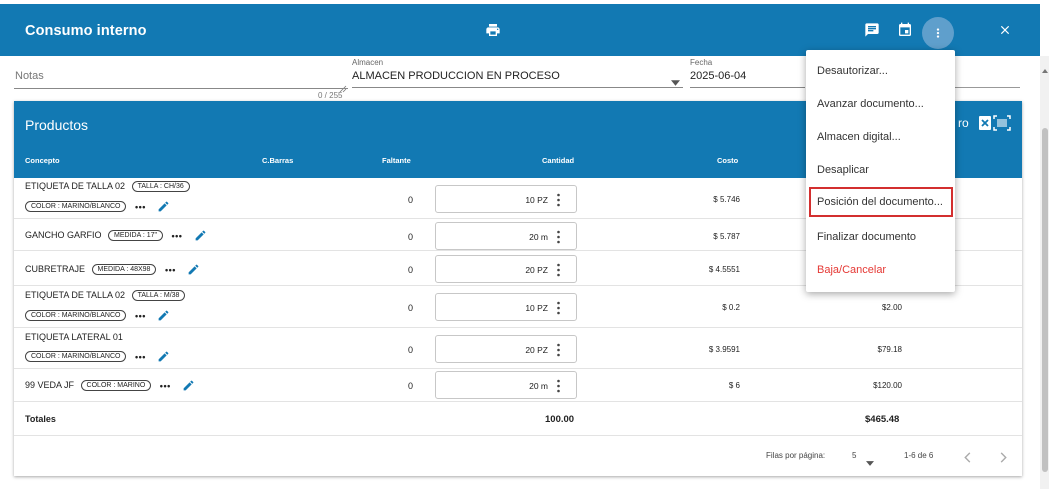 The height and width of the screenshot is (489, 1049). Describe the element at coordinates (880, 270) in the screenshot. I see `menu-item-baja-cancelar: Baja/Cancelar` at that location.